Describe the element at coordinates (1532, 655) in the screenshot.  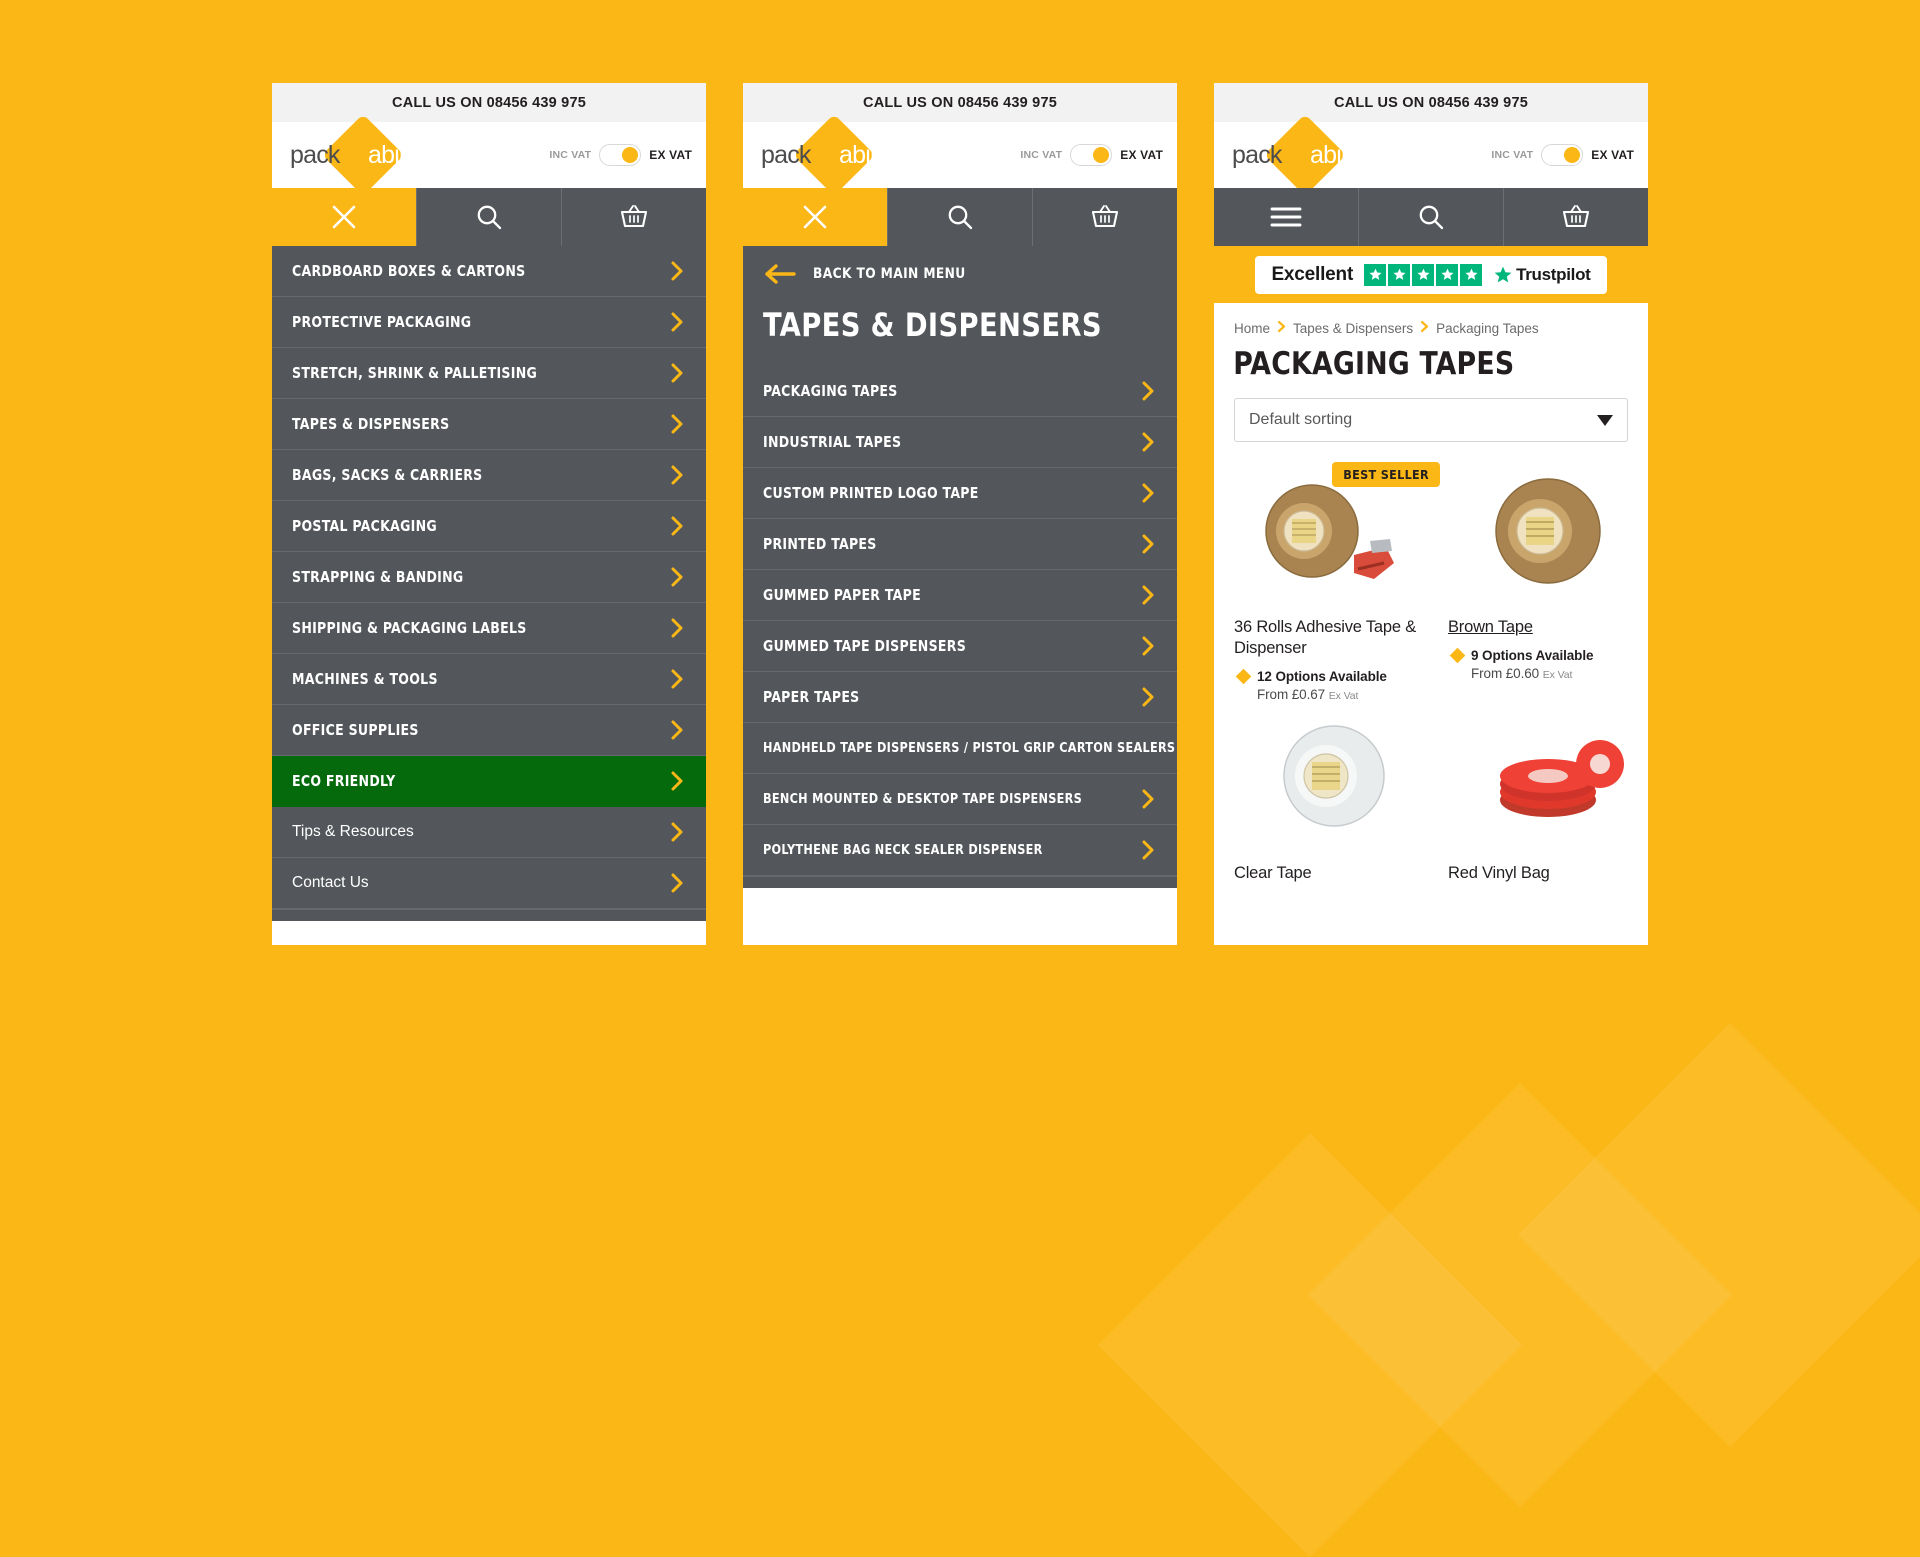
I see `product-options-count: 9 Options Available` at that location.